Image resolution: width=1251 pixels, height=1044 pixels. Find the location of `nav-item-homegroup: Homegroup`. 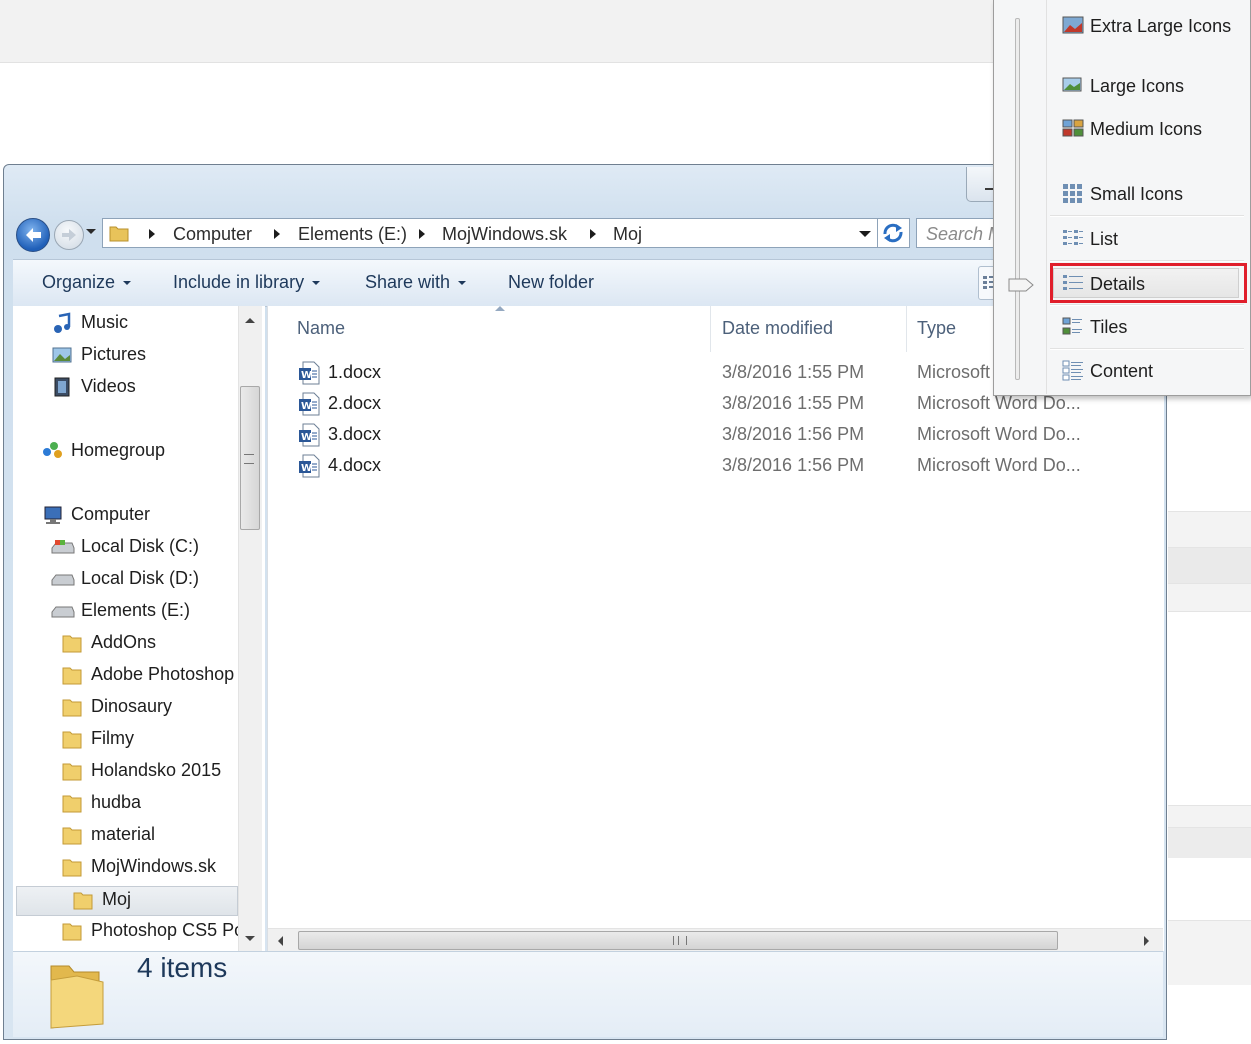

nav-item-homegroup: Homegroup is located at coordinates (141, 451).